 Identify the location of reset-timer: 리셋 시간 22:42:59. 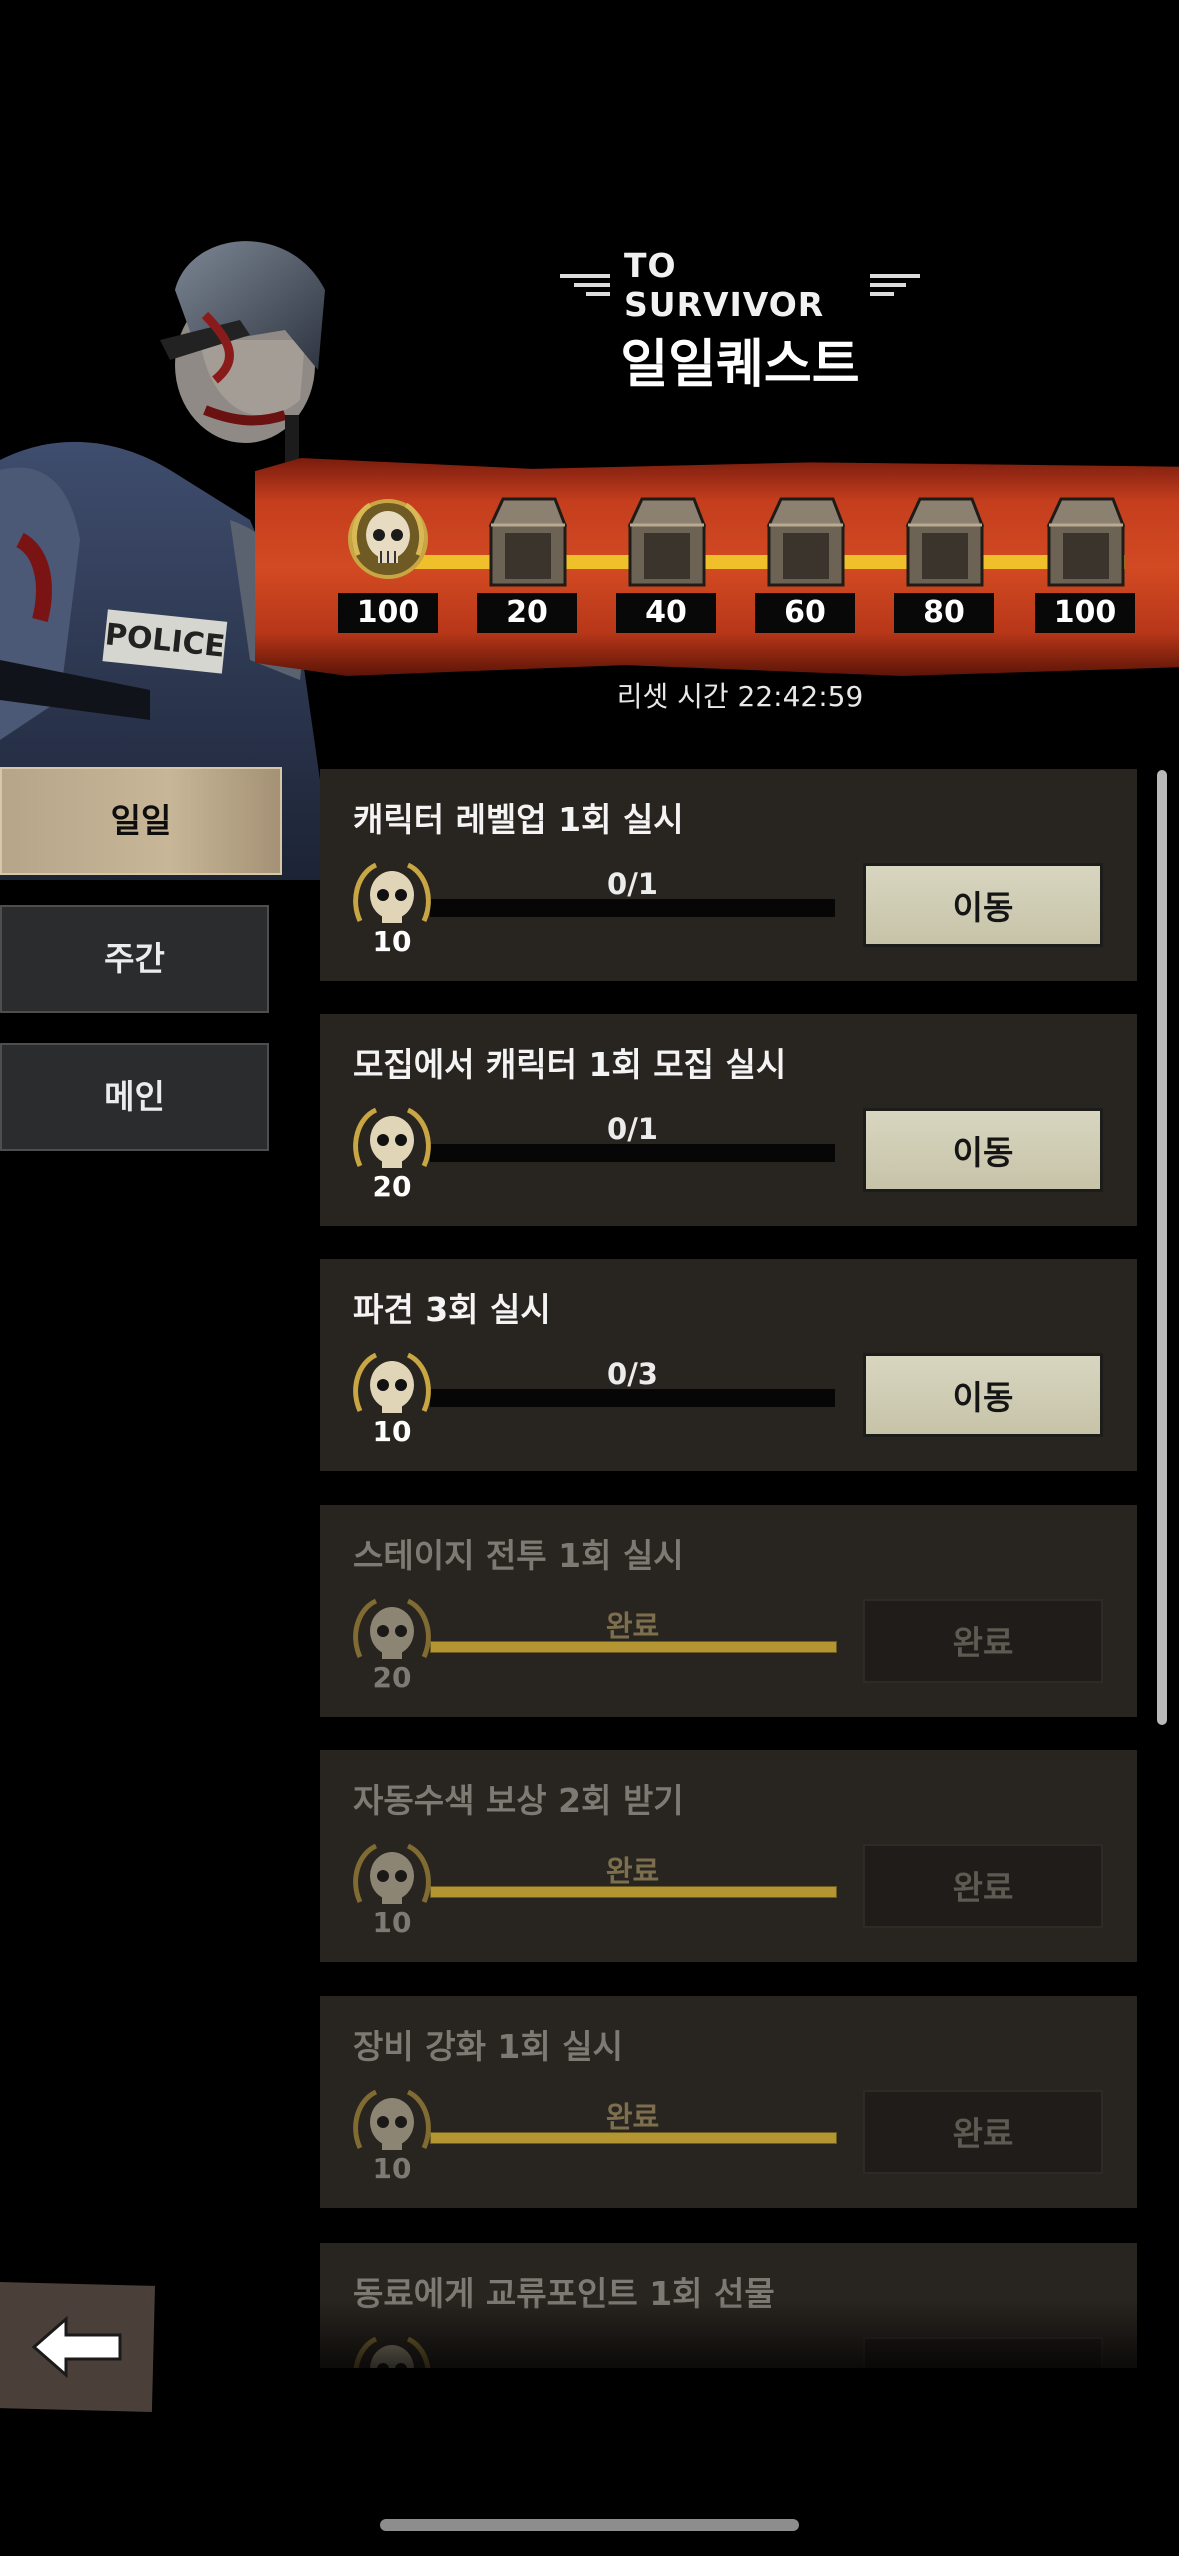
(740, 696).